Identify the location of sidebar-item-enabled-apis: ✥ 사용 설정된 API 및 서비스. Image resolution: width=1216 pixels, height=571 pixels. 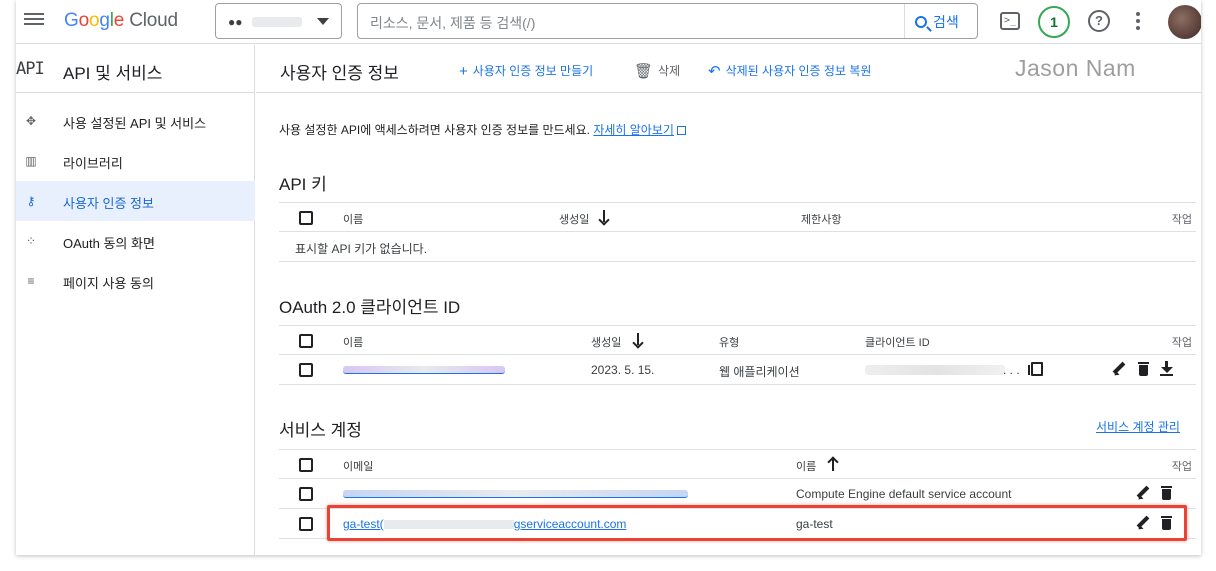
(135, 121).